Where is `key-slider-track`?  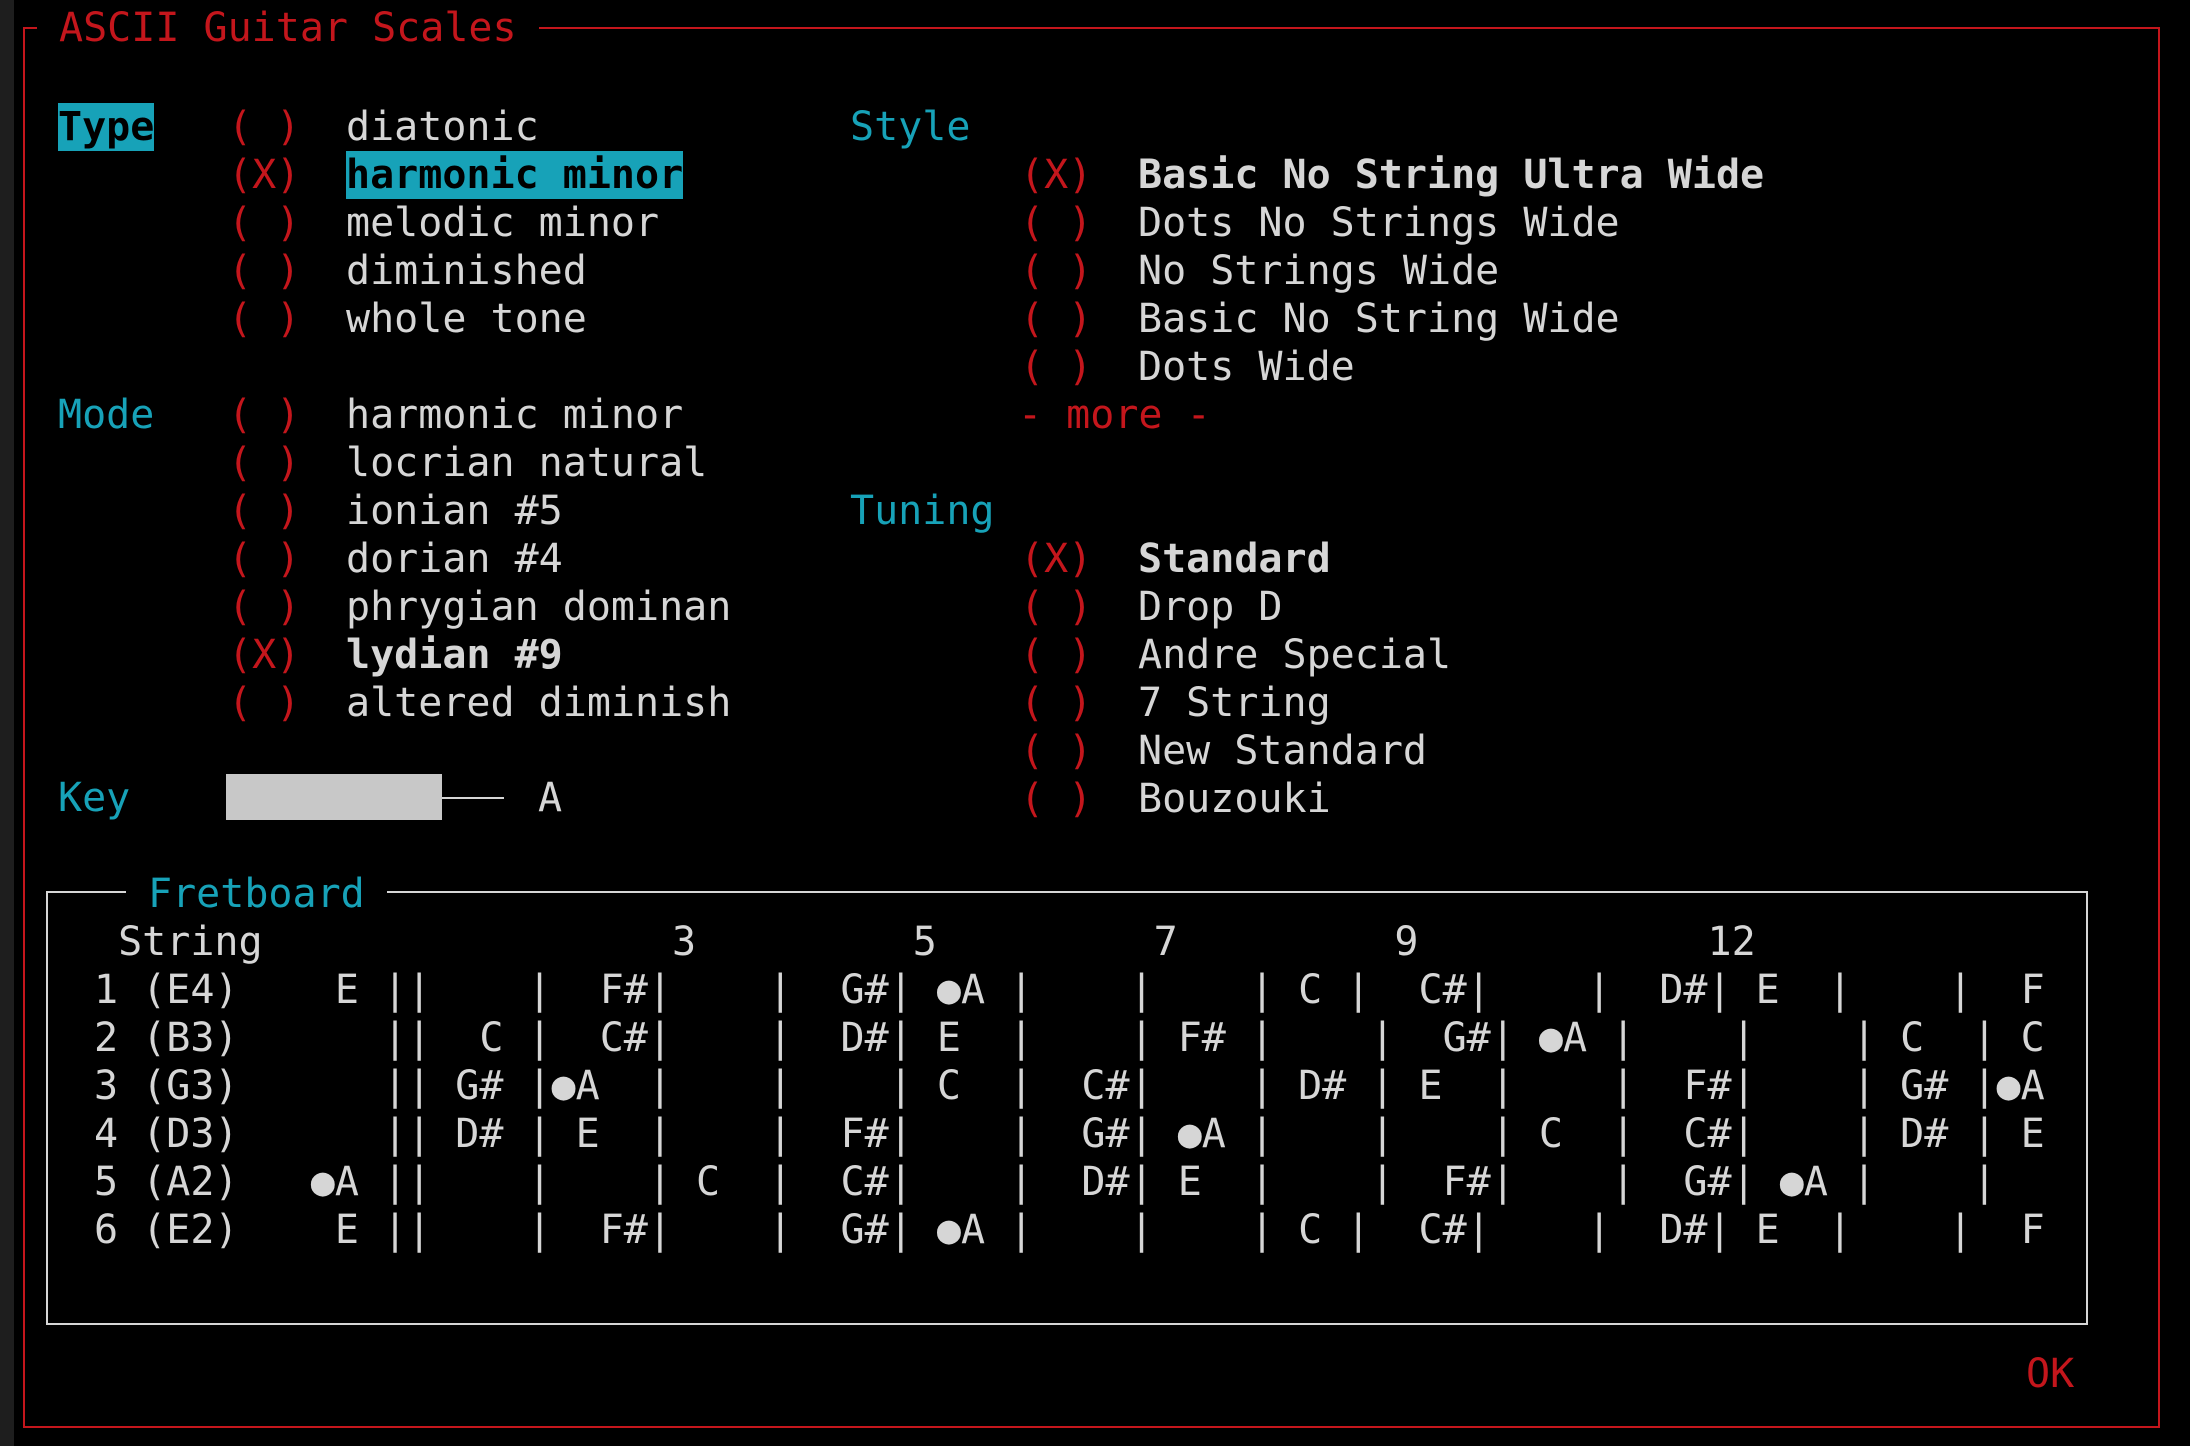 key-slider-track is located at coordinates (473, 798).